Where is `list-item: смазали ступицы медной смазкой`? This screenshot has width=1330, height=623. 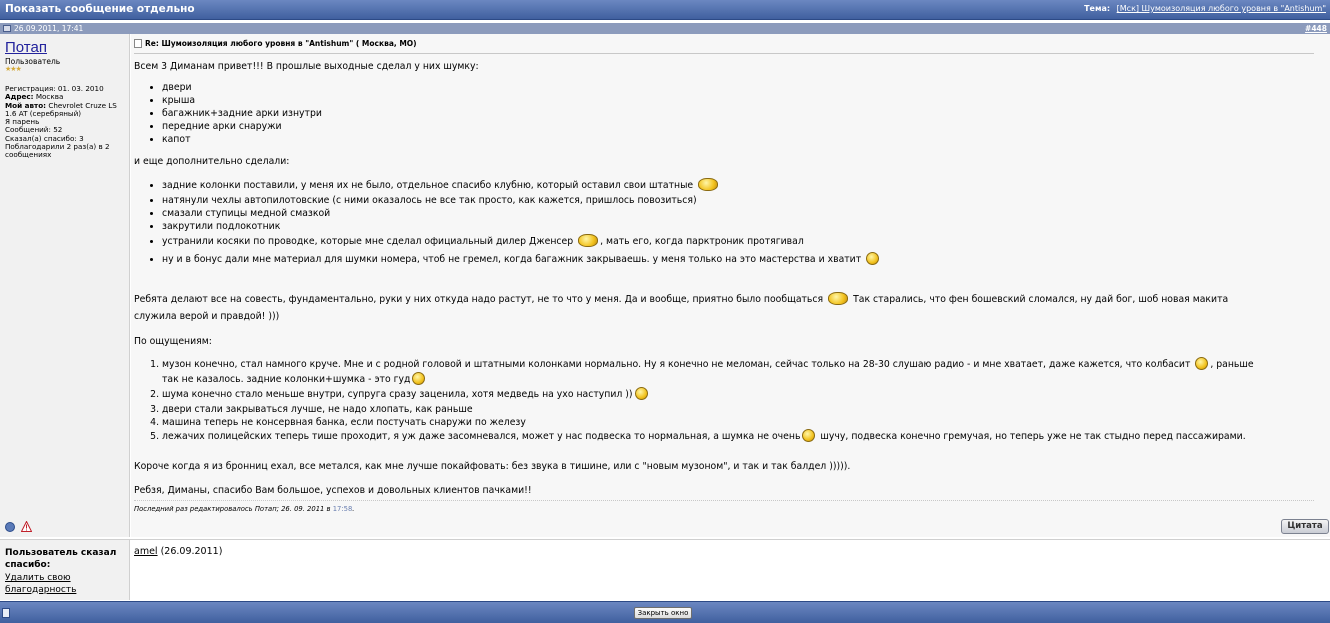
list-item: смазали ступицы медной смазкой is located at coordinates (521, 213).